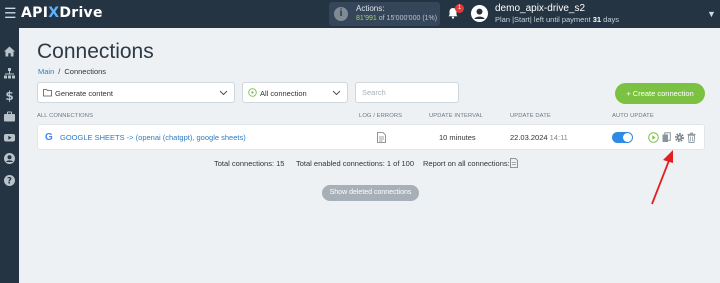 Image resolution: width=720 pixels, height=283 pixels. What do you see at coordinates (662, 177) in the screenshot?
I see `annotation-arrow` at bounding box center [662, 177].